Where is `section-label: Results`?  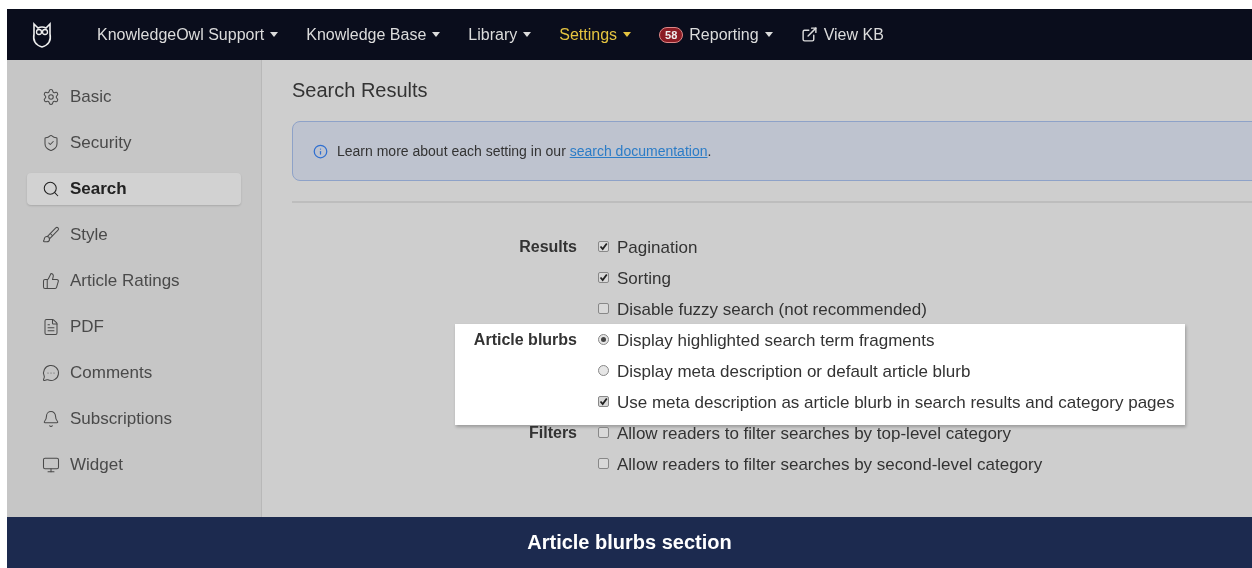 section-label: Results is located at coordinates (547, 247).